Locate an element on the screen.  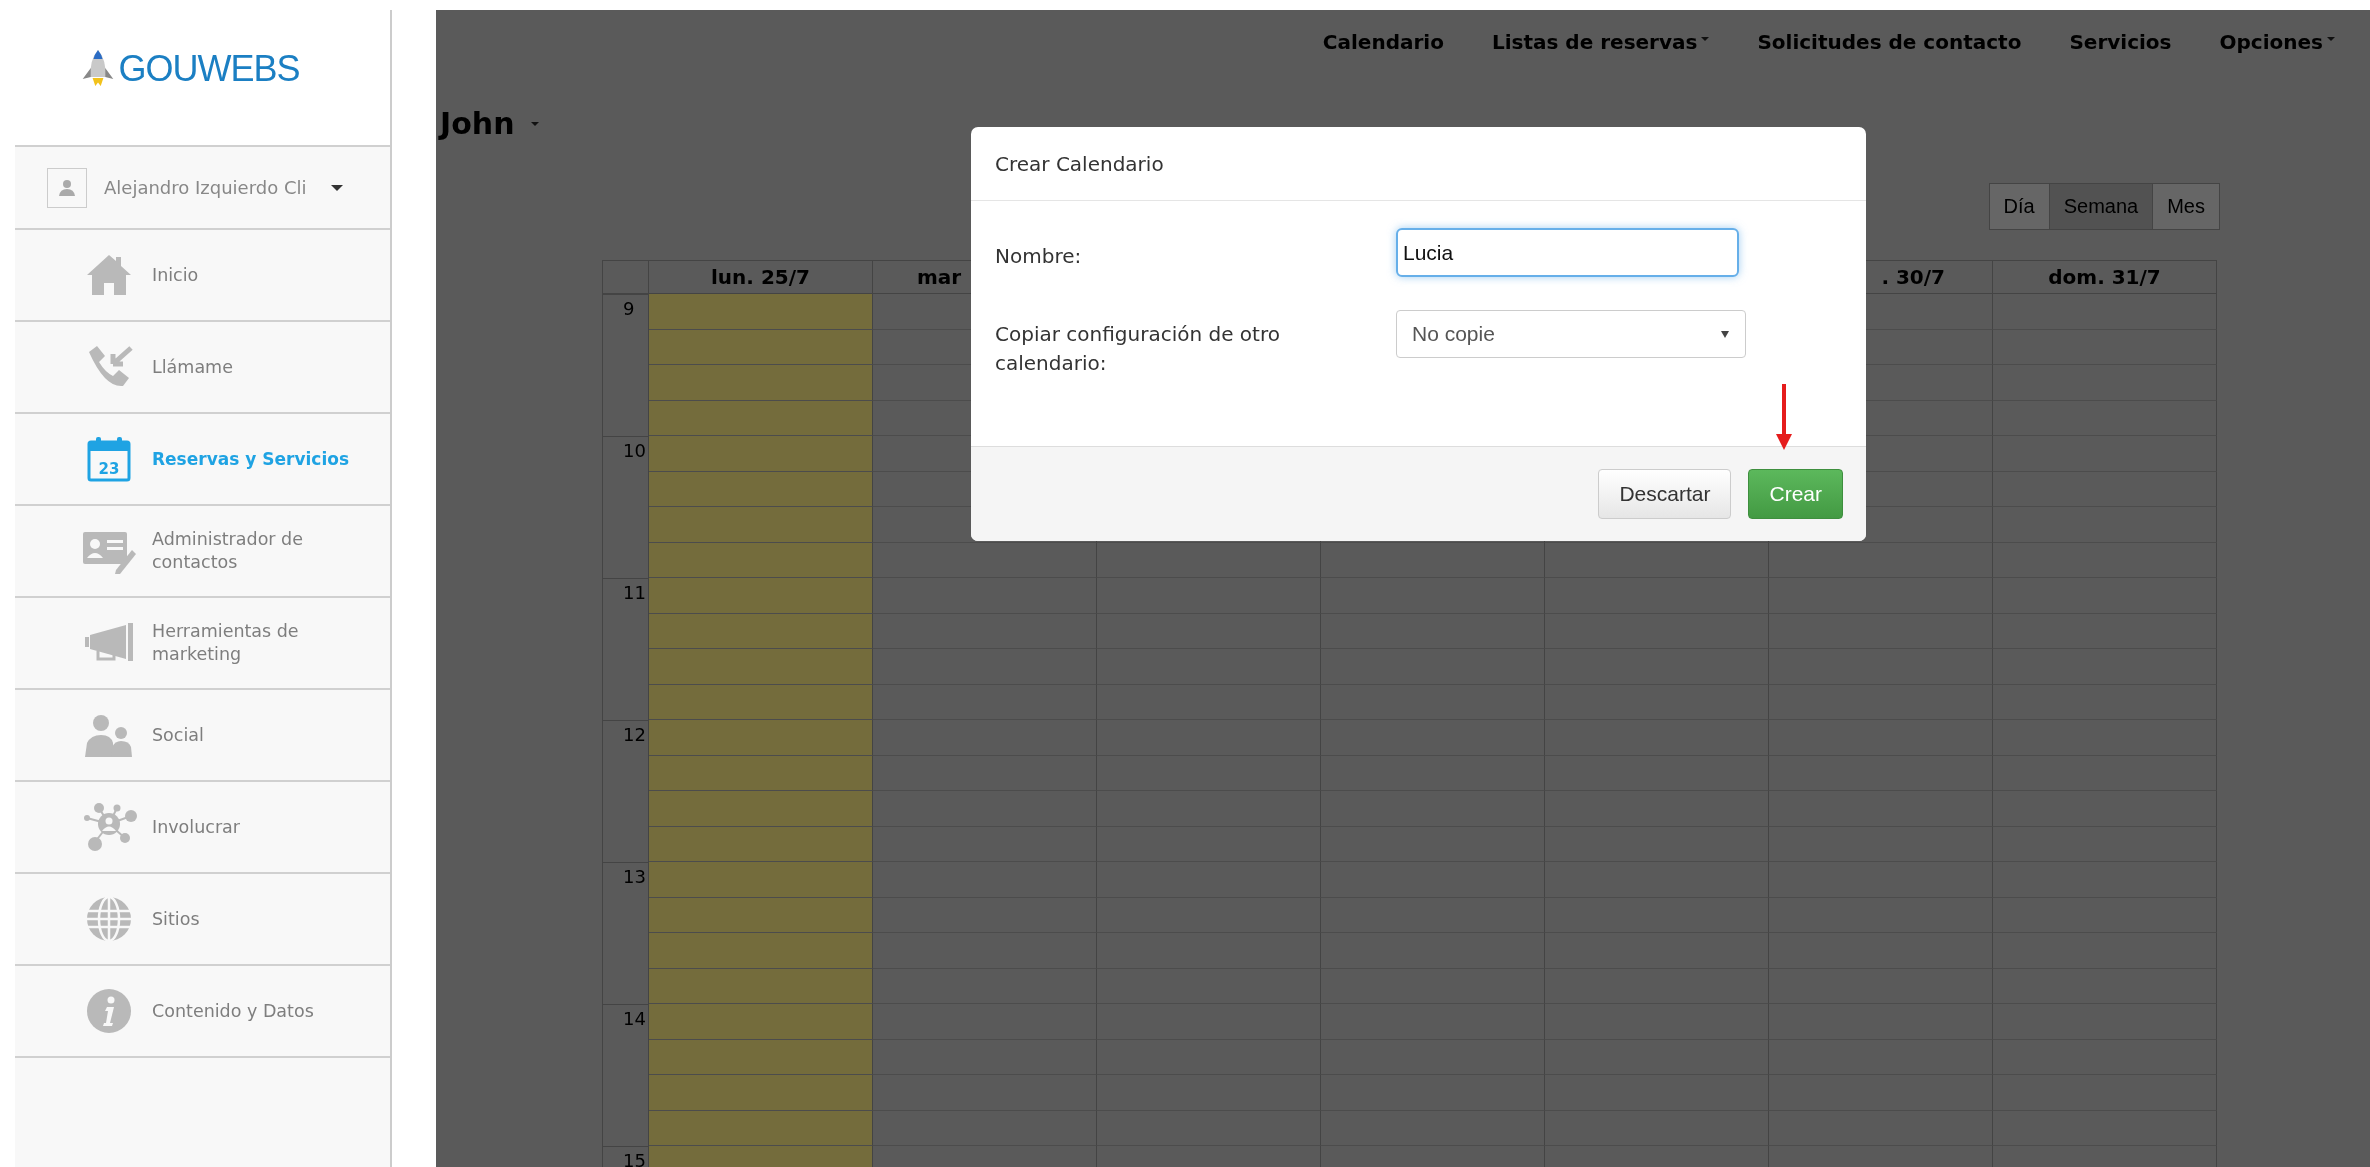
column-header: dom. 31/7 is located at coordinates (2105, 277).